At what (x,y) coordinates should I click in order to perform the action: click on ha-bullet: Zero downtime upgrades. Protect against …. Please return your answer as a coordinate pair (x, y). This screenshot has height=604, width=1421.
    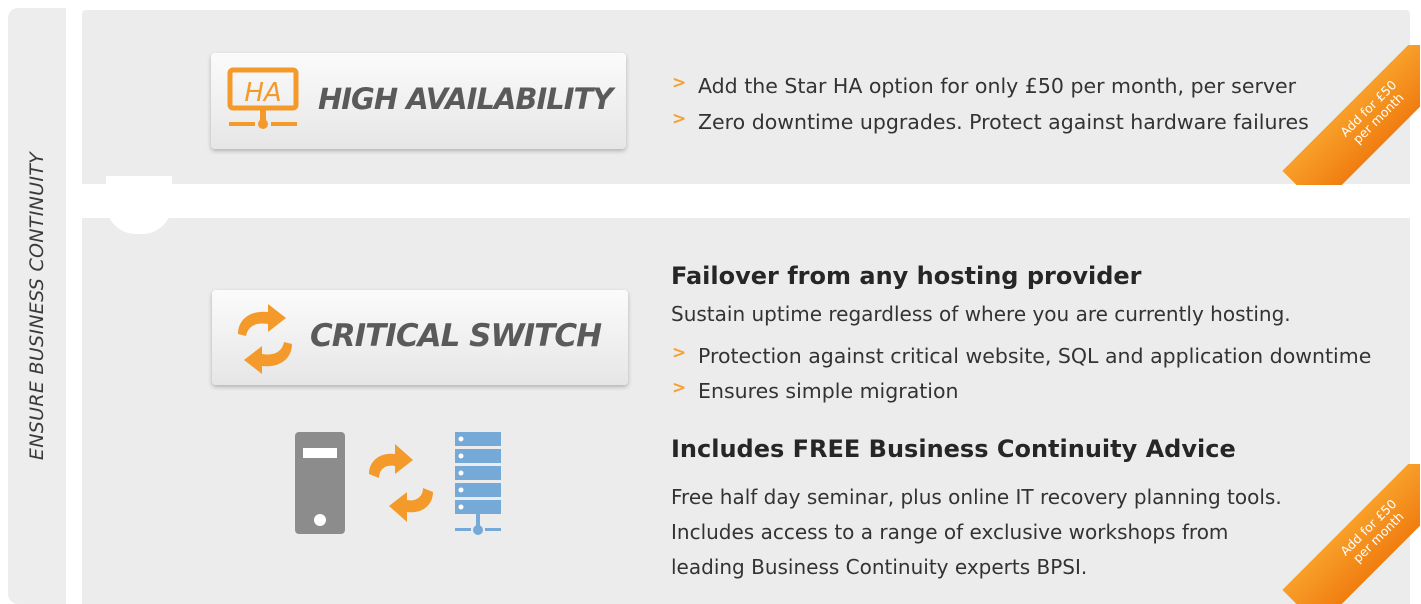
    Looking at the image, I should click on (990, 127).